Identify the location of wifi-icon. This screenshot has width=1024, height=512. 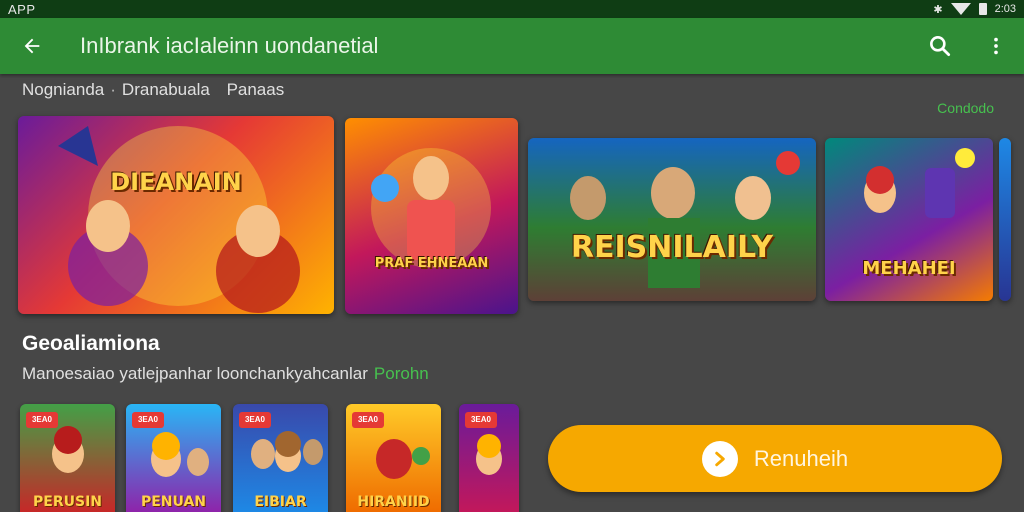
(960, 9).